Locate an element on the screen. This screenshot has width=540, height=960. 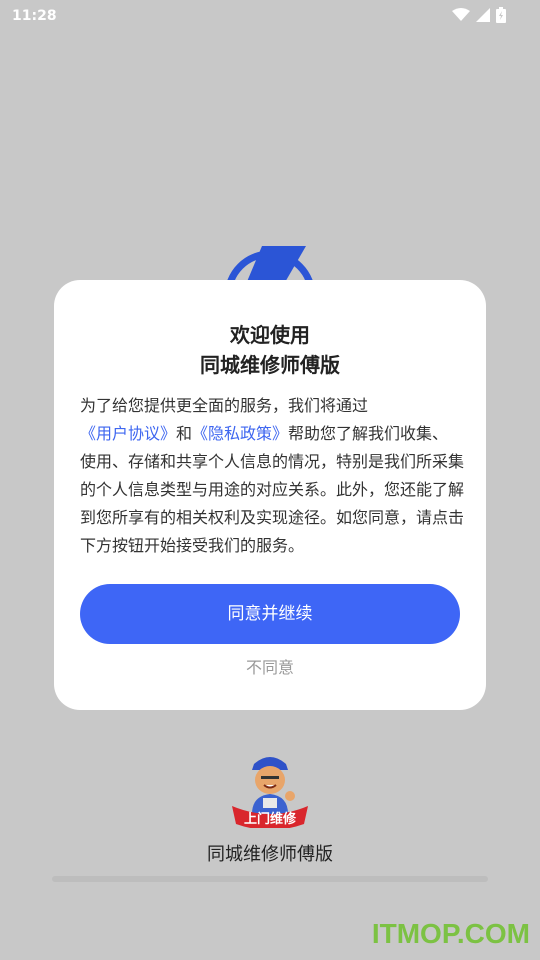
wifi-icon is located at coordinates (461, 14).